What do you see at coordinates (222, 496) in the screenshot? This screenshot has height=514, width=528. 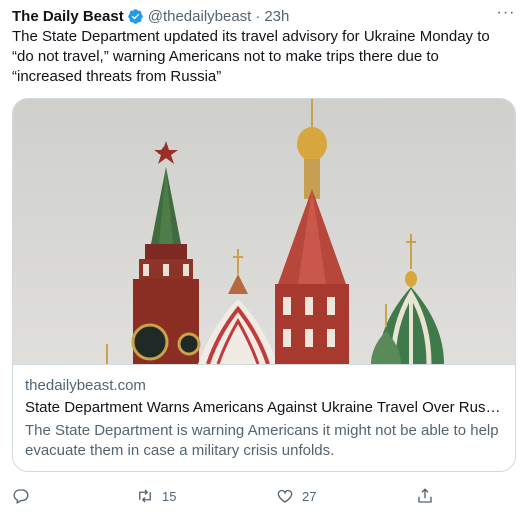 I see `tweet-actions: 15 27` at bounding box center [222, 496].